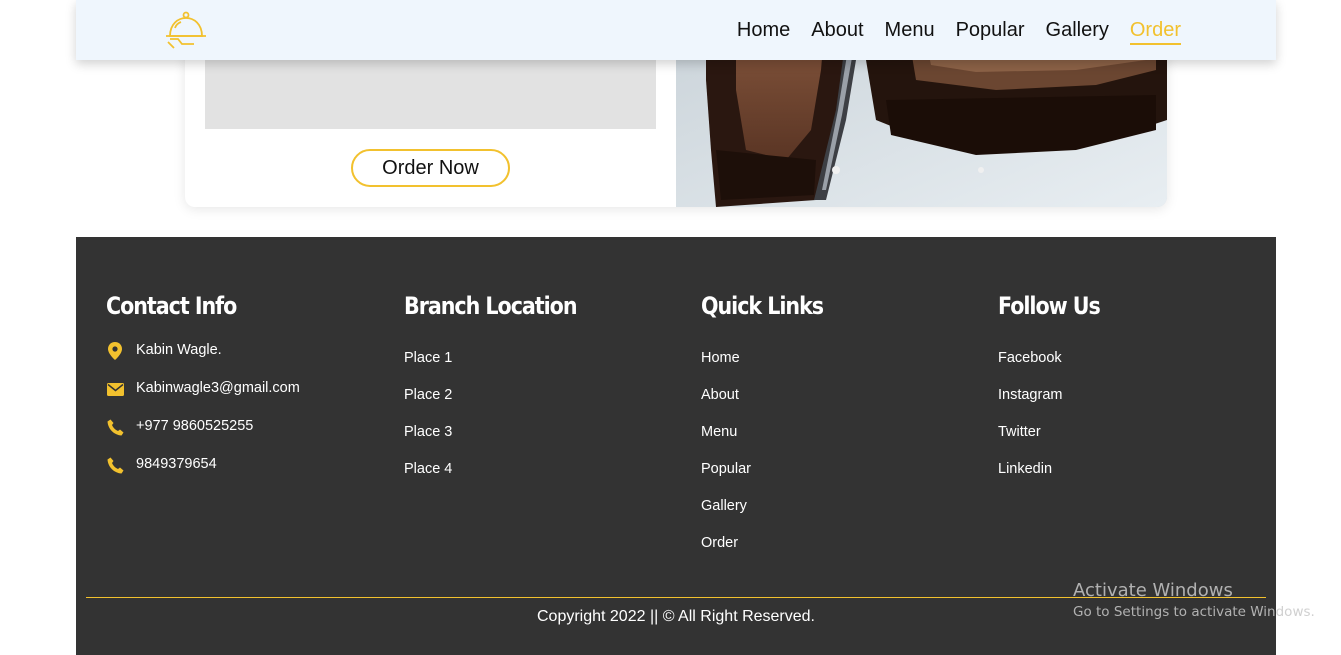 This screenshot has height=655, width=1341. I want to click on main-nav: Home About Menu Popular Gallery Order, so click(948, 31).